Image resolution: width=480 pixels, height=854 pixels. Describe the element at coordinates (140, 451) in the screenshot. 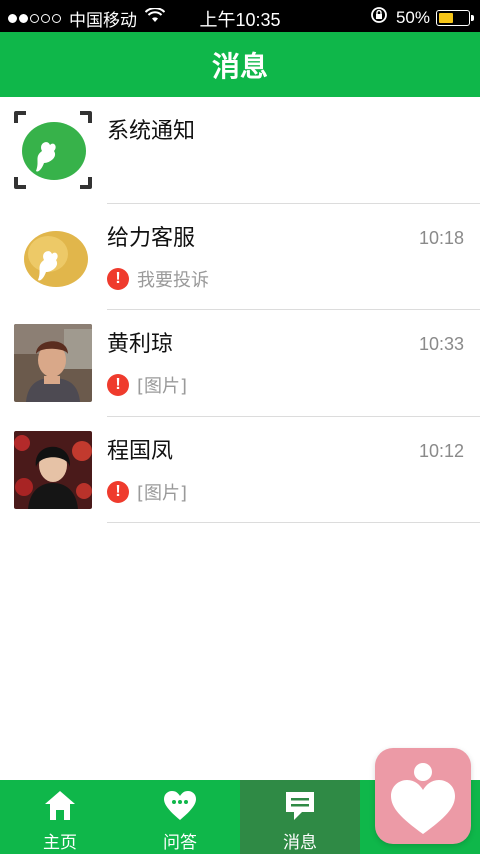

I see `conversation-name: 程国凤` at that location.